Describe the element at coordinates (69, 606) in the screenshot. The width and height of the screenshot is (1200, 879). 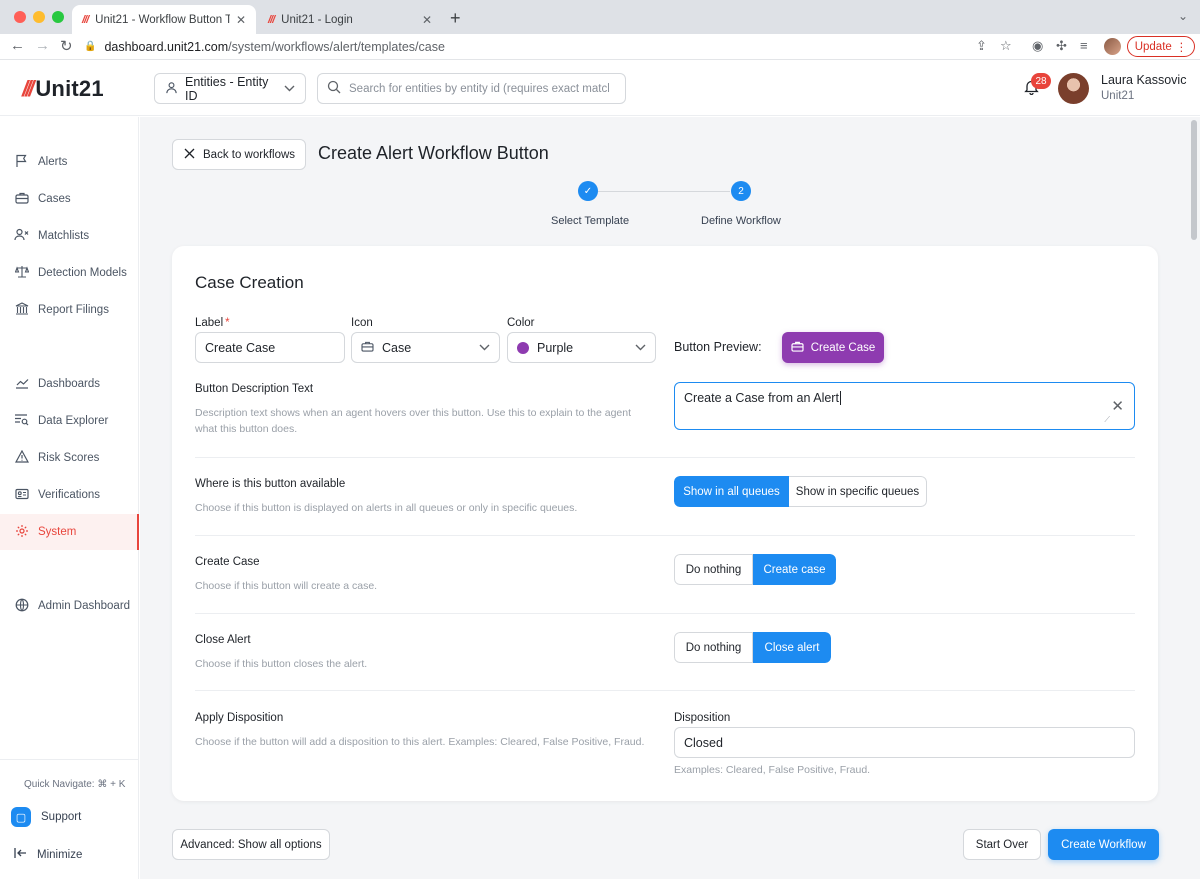
I see `sidebar-item-admin-dashboard: Admin Dashboard` at that location.